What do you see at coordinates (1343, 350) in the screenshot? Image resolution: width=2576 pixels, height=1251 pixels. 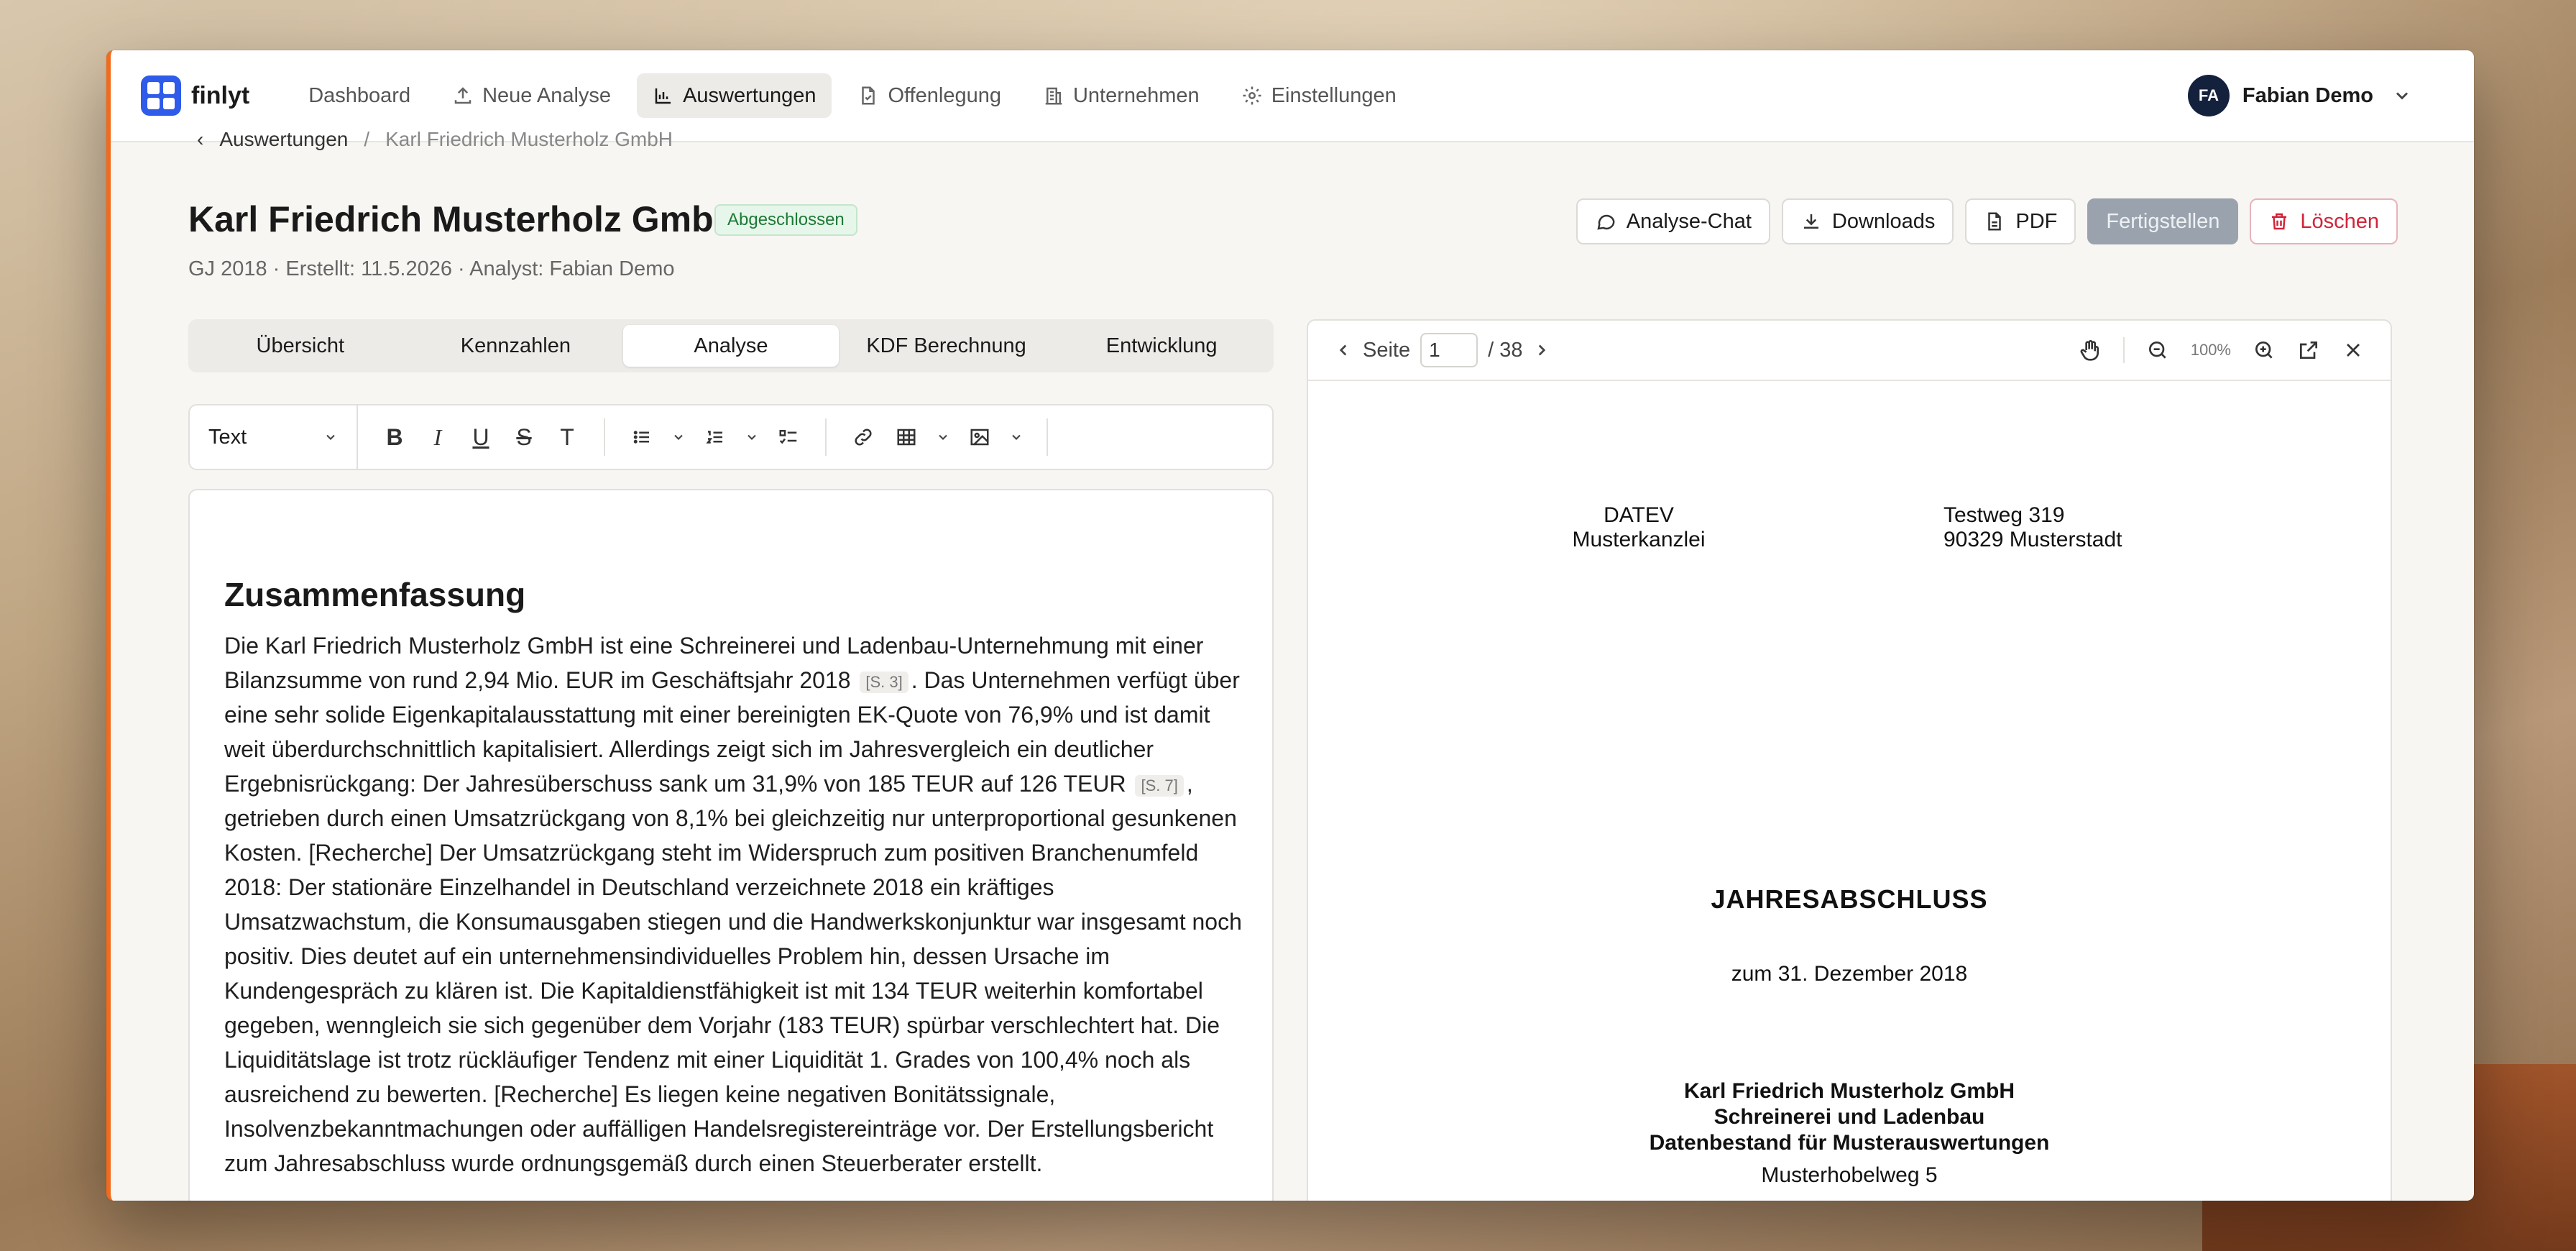 I see `chevron-left-icon` at bounding box center [1343, 350].